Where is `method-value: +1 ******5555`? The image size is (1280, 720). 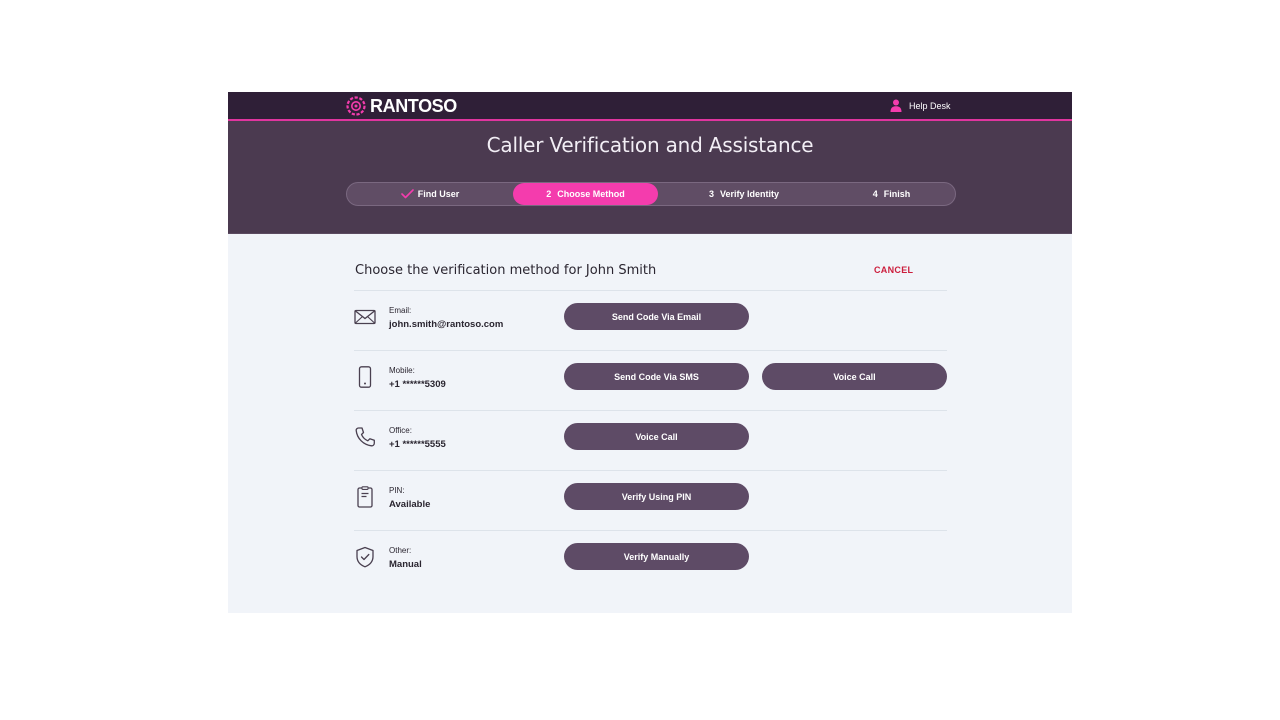 method-value: +1 ******5555 is located at coordinates (417, 444).